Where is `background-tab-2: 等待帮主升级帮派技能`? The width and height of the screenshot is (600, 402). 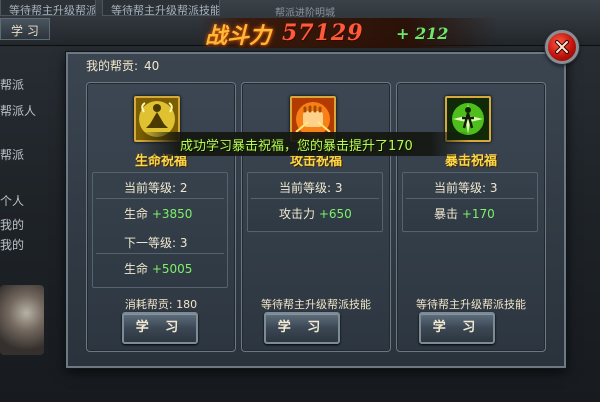
background-tab-2: 等待帮主升级帮派技能 is located at coordinates (161, 8).